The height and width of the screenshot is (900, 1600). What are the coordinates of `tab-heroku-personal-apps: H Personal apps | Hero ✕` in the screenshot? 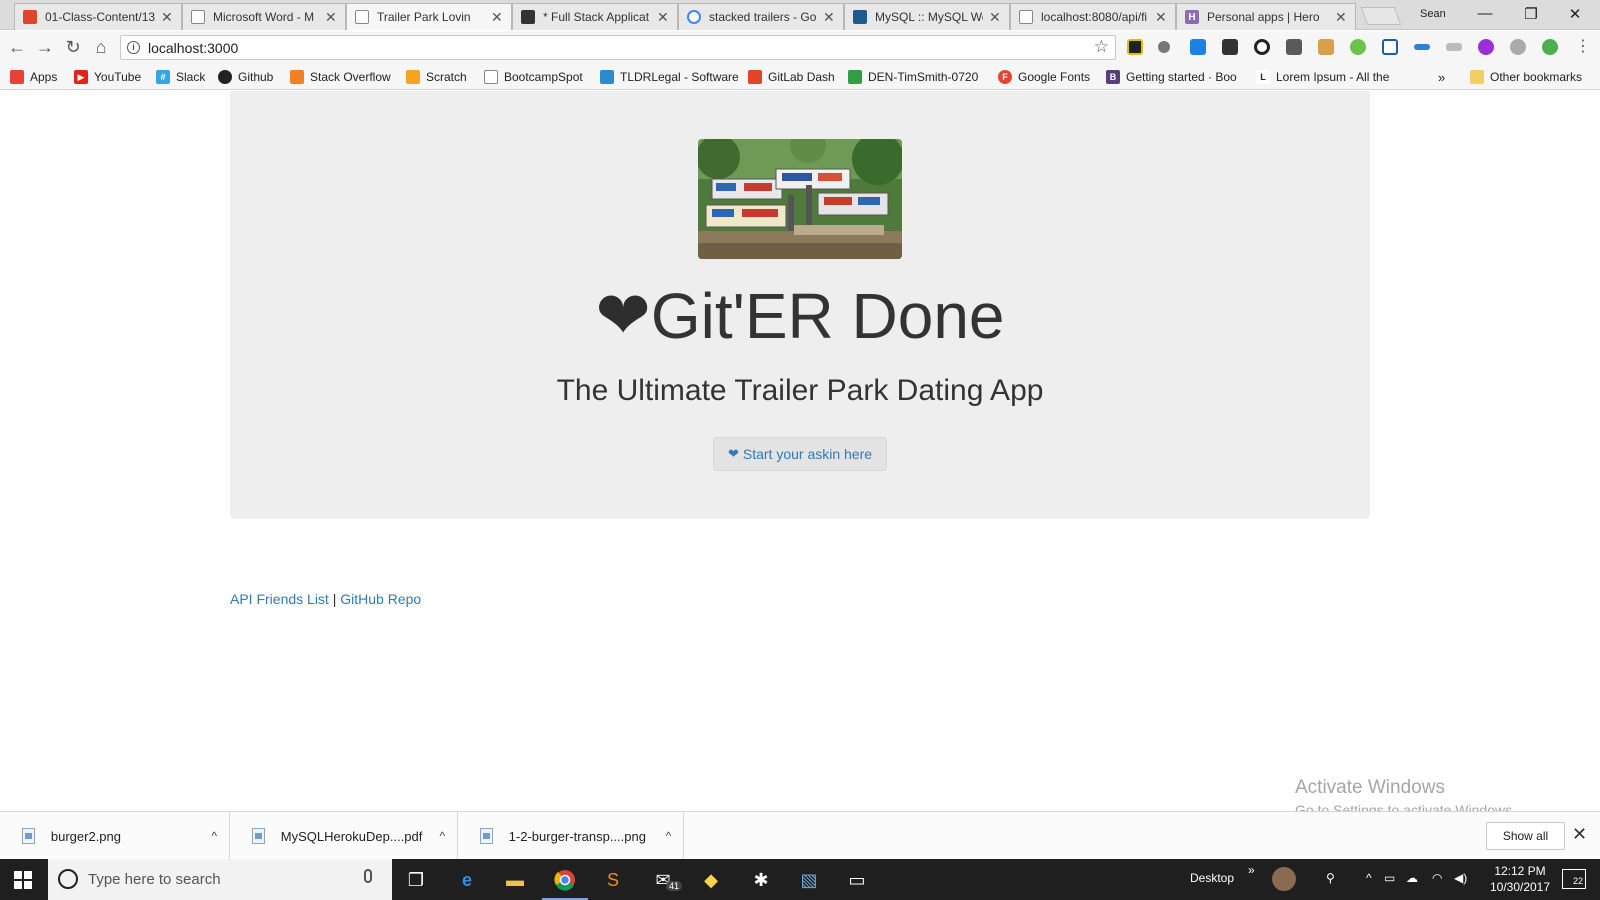 It's located at (1266, 16).